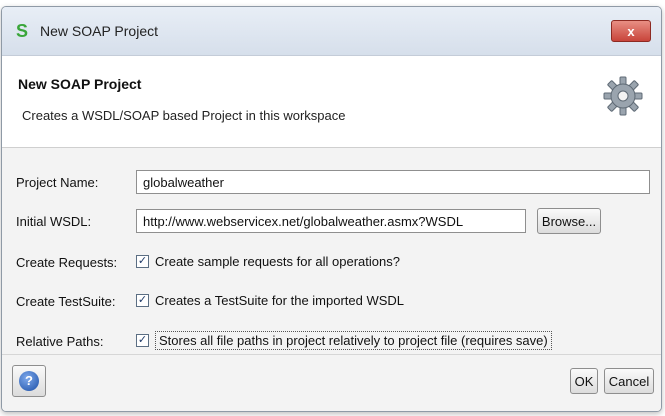 This screenshot has height=416, width=665. What do you see at coordinates (67, 262) in the screenshot?
I see `create-requests-label: Create Requests:` at bounding box center [67, 262].